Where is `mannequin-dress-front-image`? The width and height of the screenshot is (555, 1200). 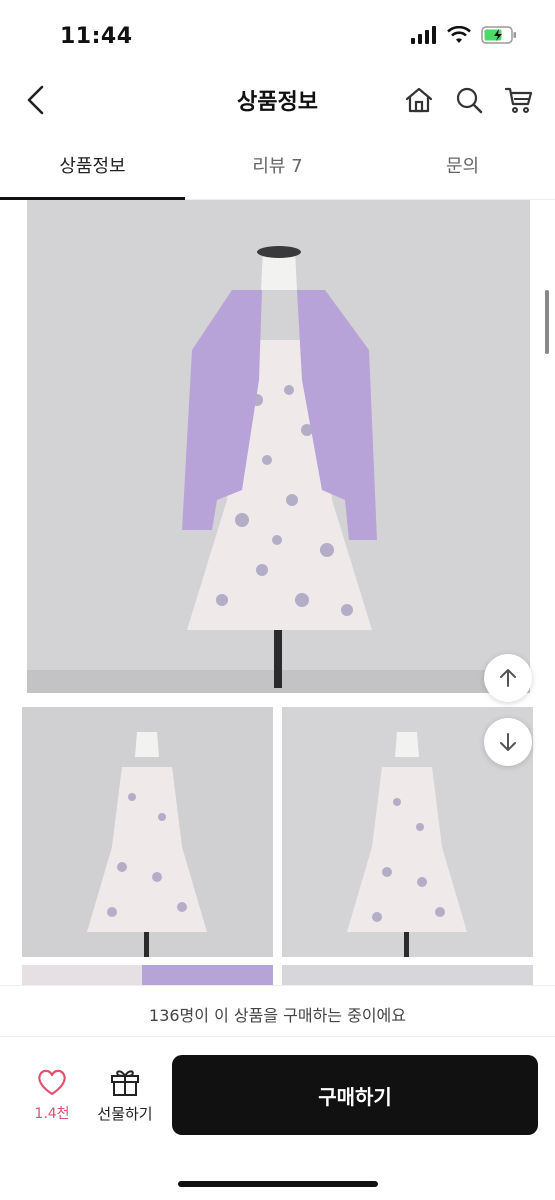
mannequin-dress-front-image is located at coordinates (147, 832).